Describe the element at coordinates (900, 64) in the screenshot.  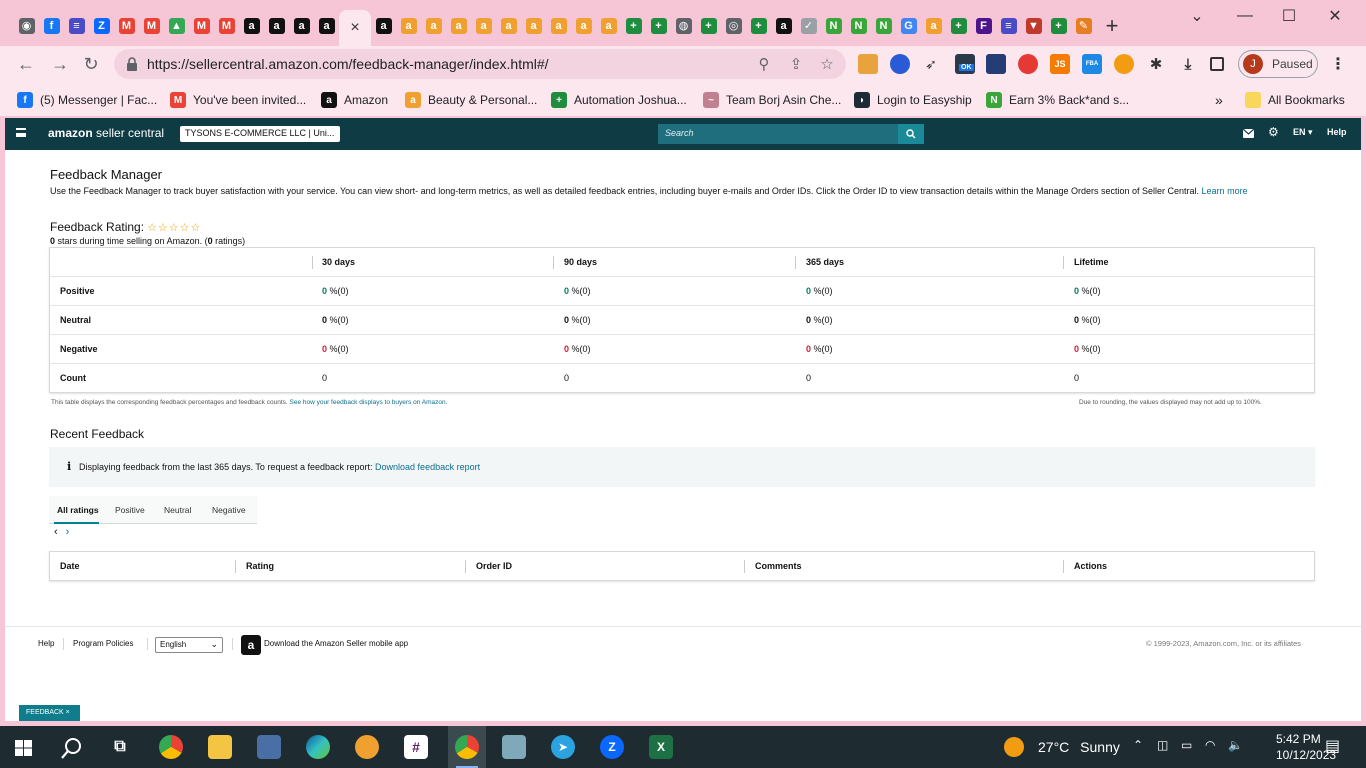
I see `extension-icon` at that location.